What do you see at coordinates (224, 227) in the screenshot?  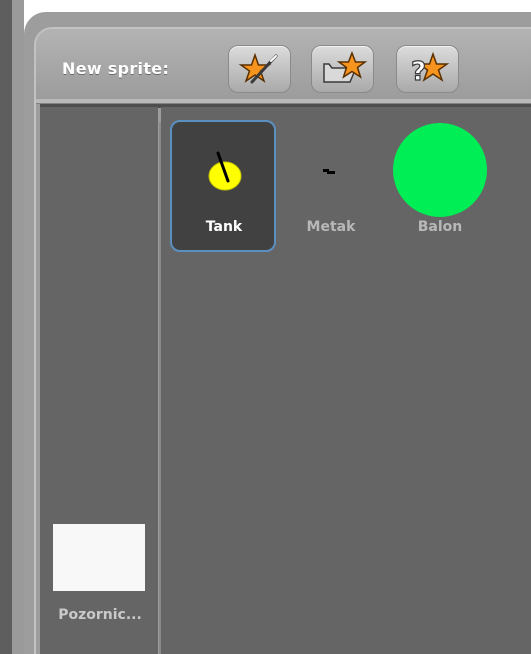 I see `sprite-label-tank: Tank` at bounding box center [224, 227].